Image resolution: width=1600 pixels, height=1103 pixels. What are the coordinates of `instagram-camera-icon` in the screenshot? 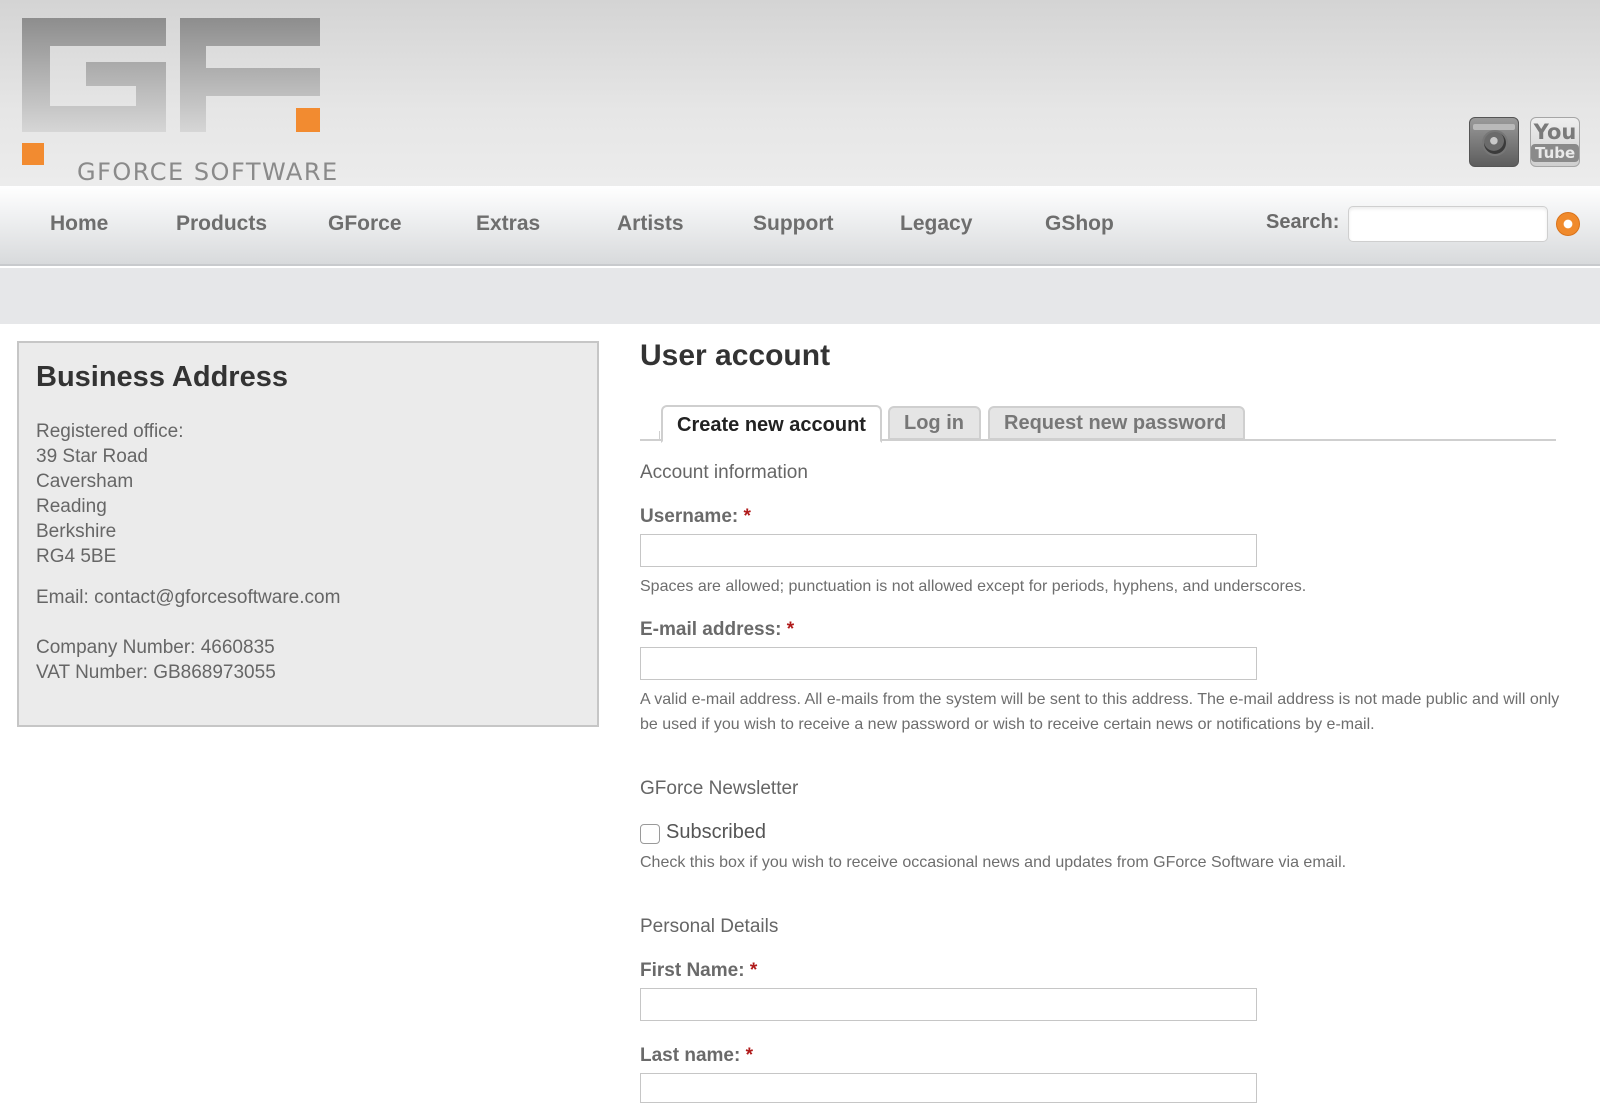 It's located at (1494, 142).